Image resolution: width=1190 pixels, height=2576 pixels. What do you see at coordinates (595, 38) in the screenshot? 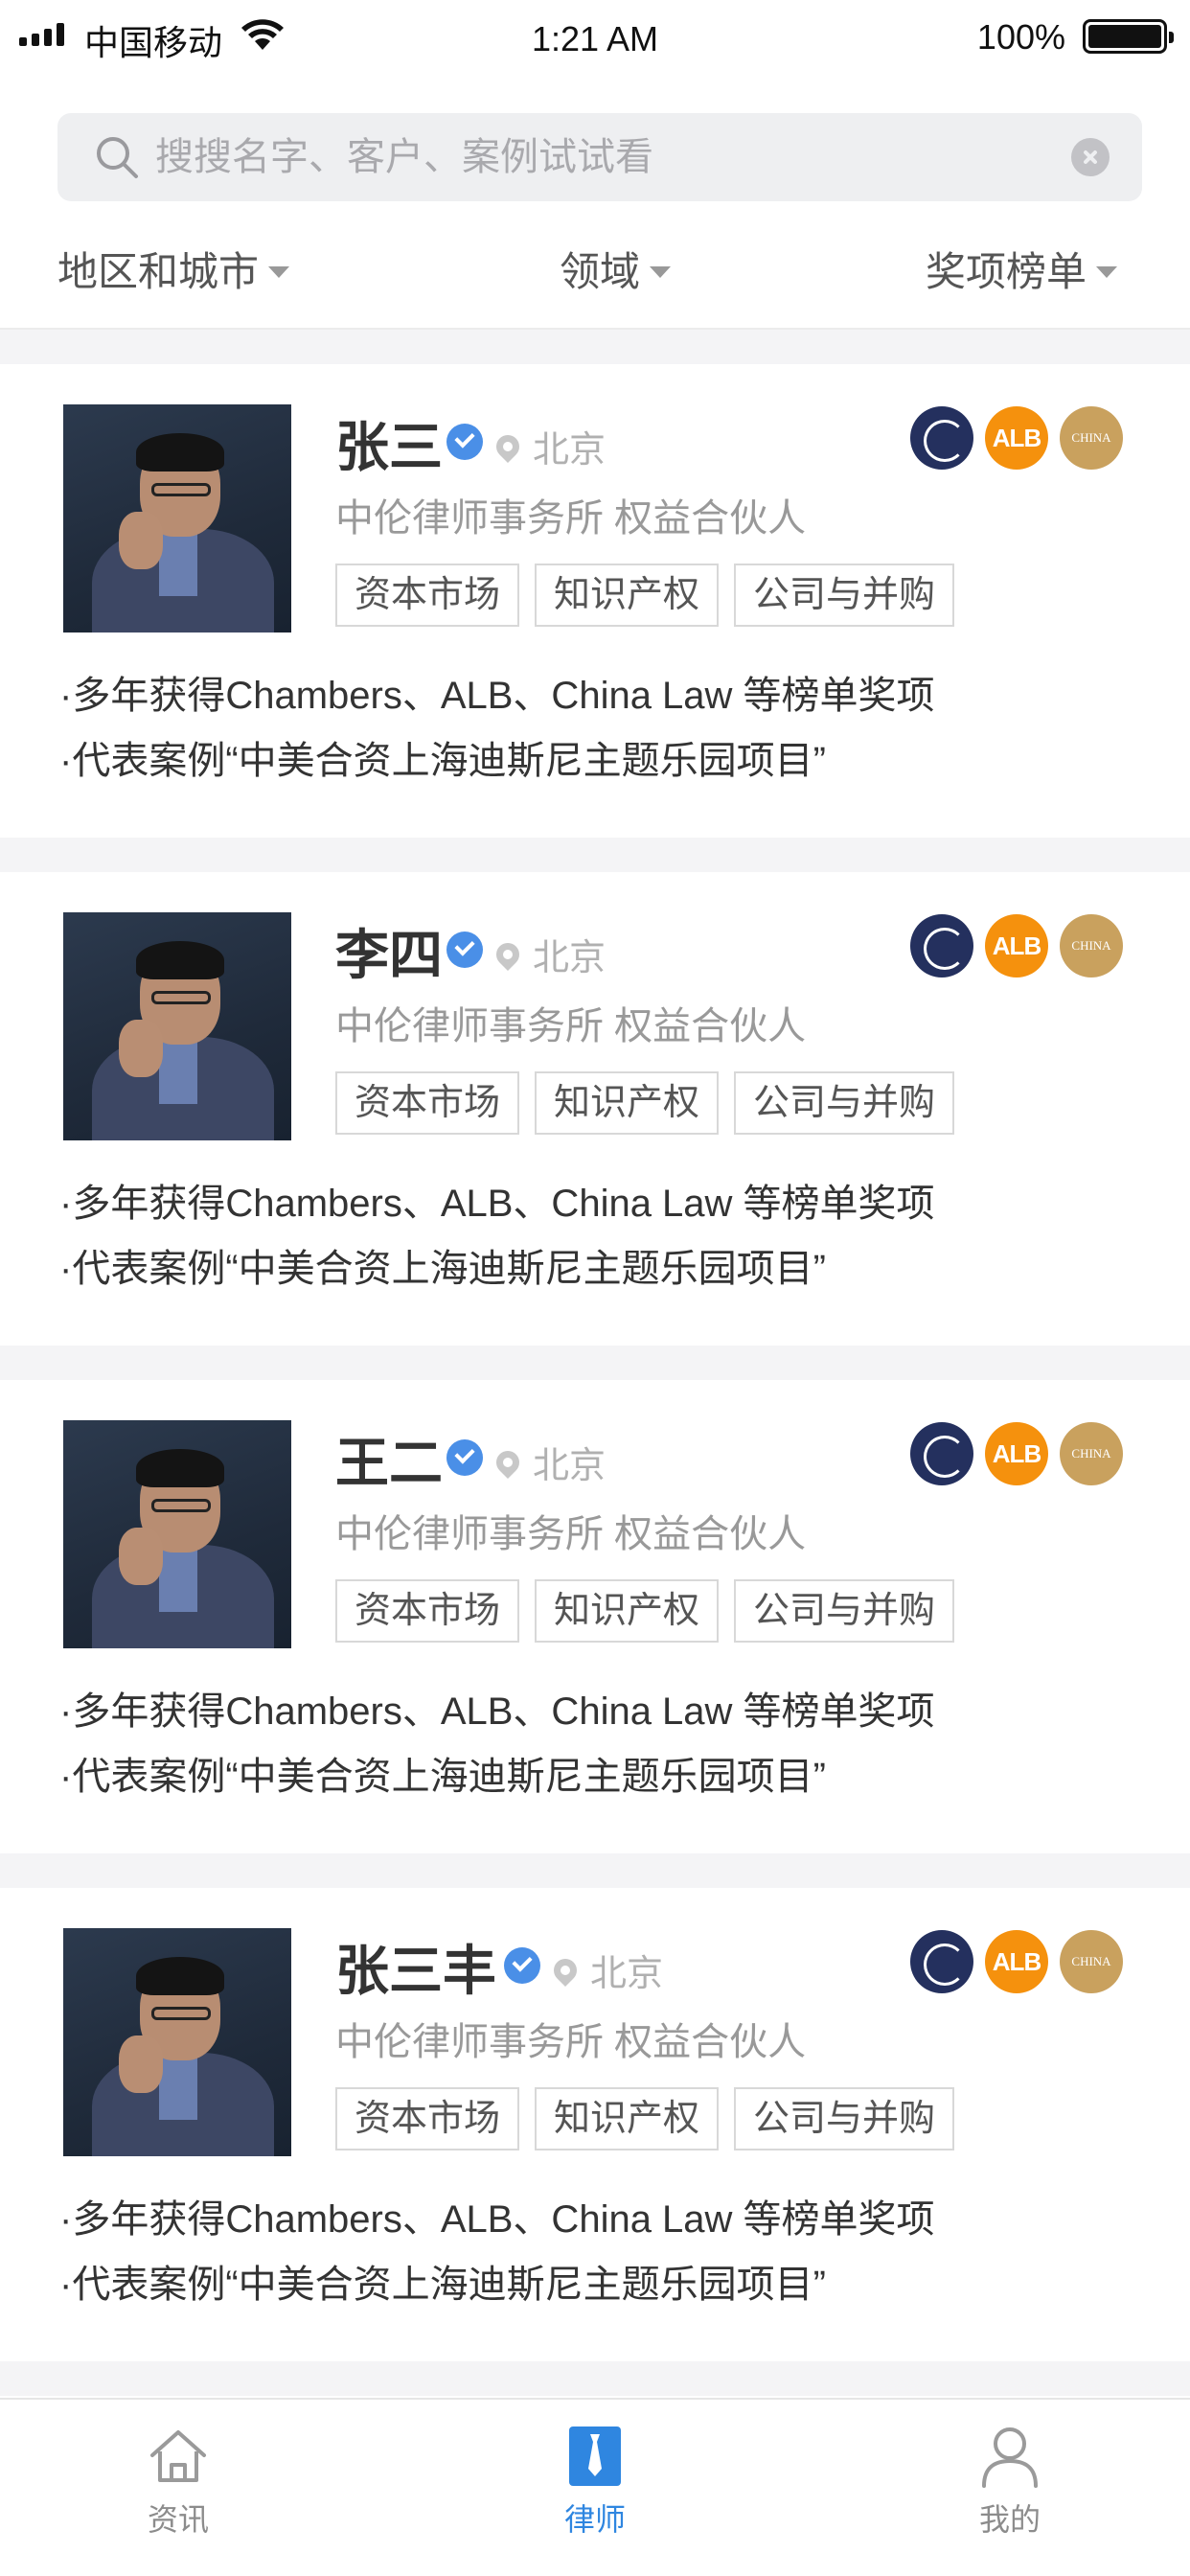
I see `status-bar: 中国移动 1:21 AM 100%` at bounding box center [595, 38].